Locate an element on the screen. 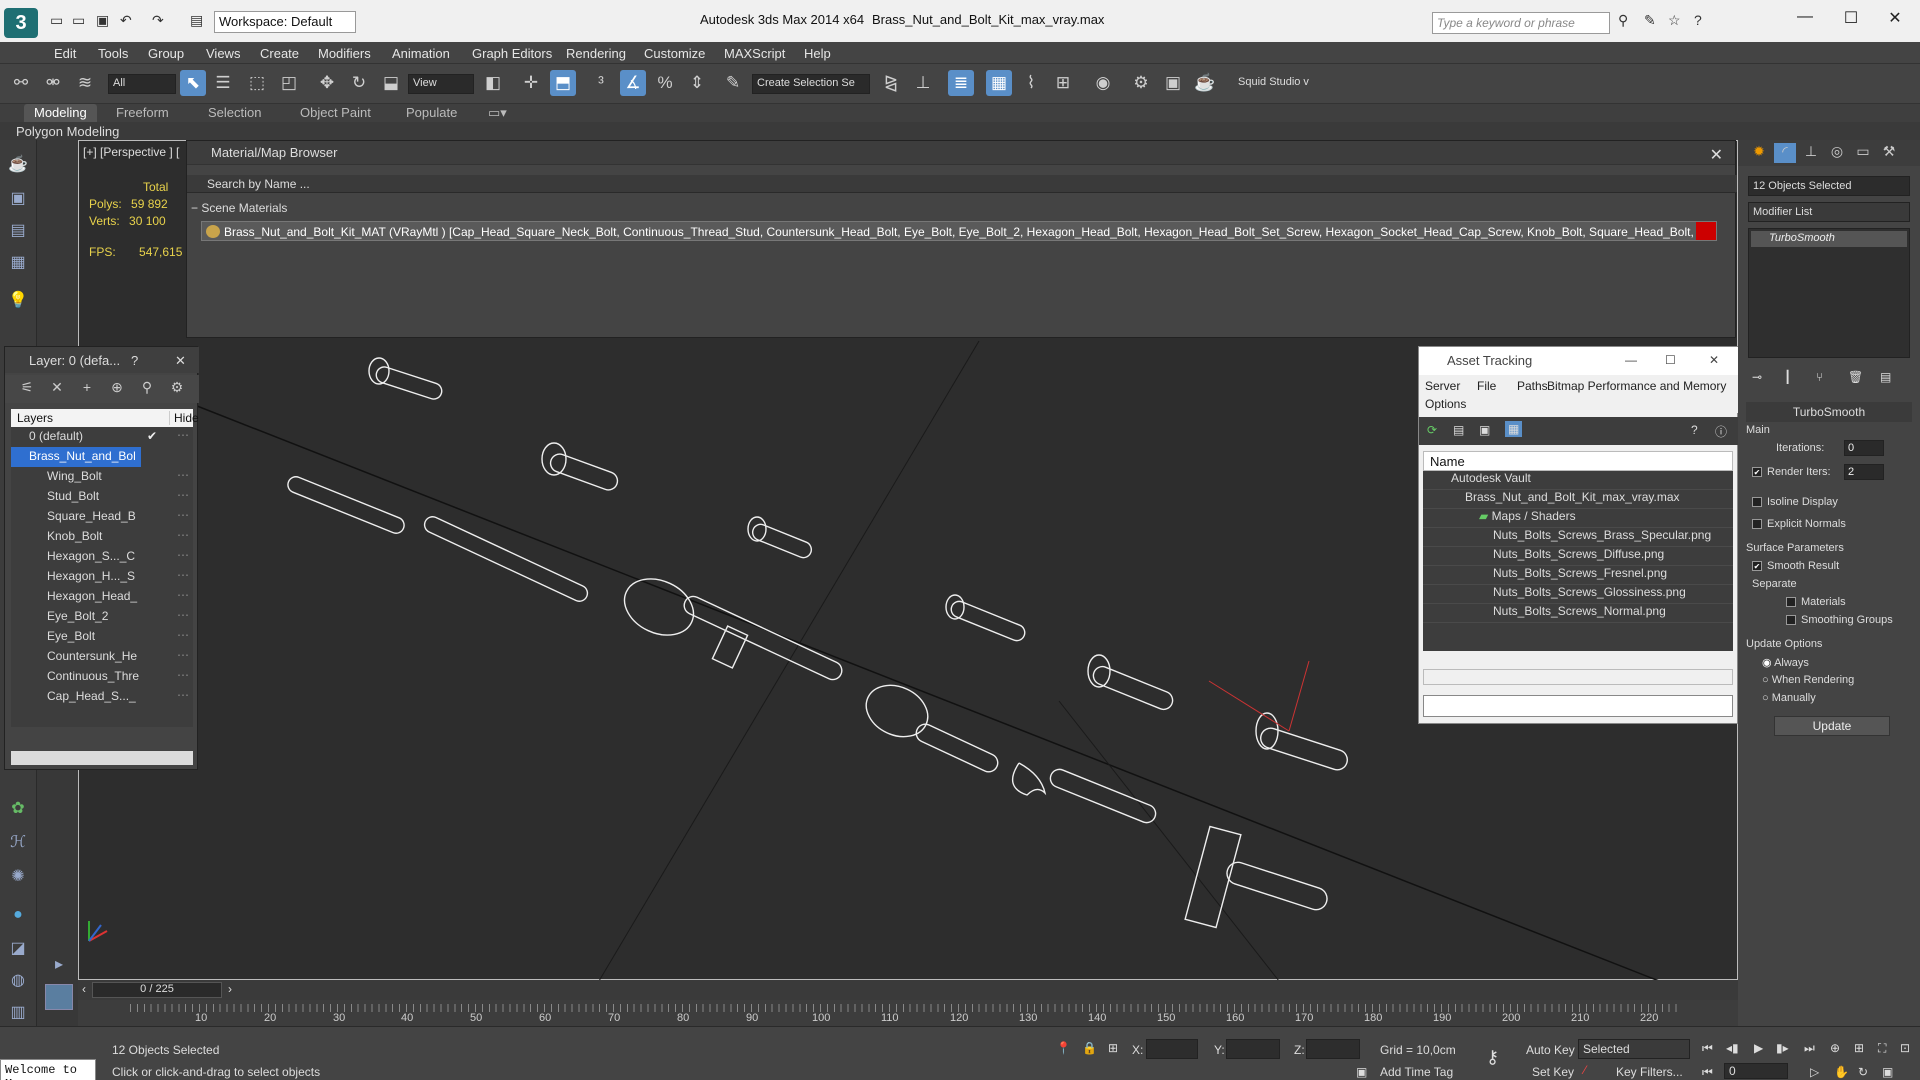 This screenshot has height=1080, width=1920. render-iters-spinner: 2 is located at coordinates (1864, 472).